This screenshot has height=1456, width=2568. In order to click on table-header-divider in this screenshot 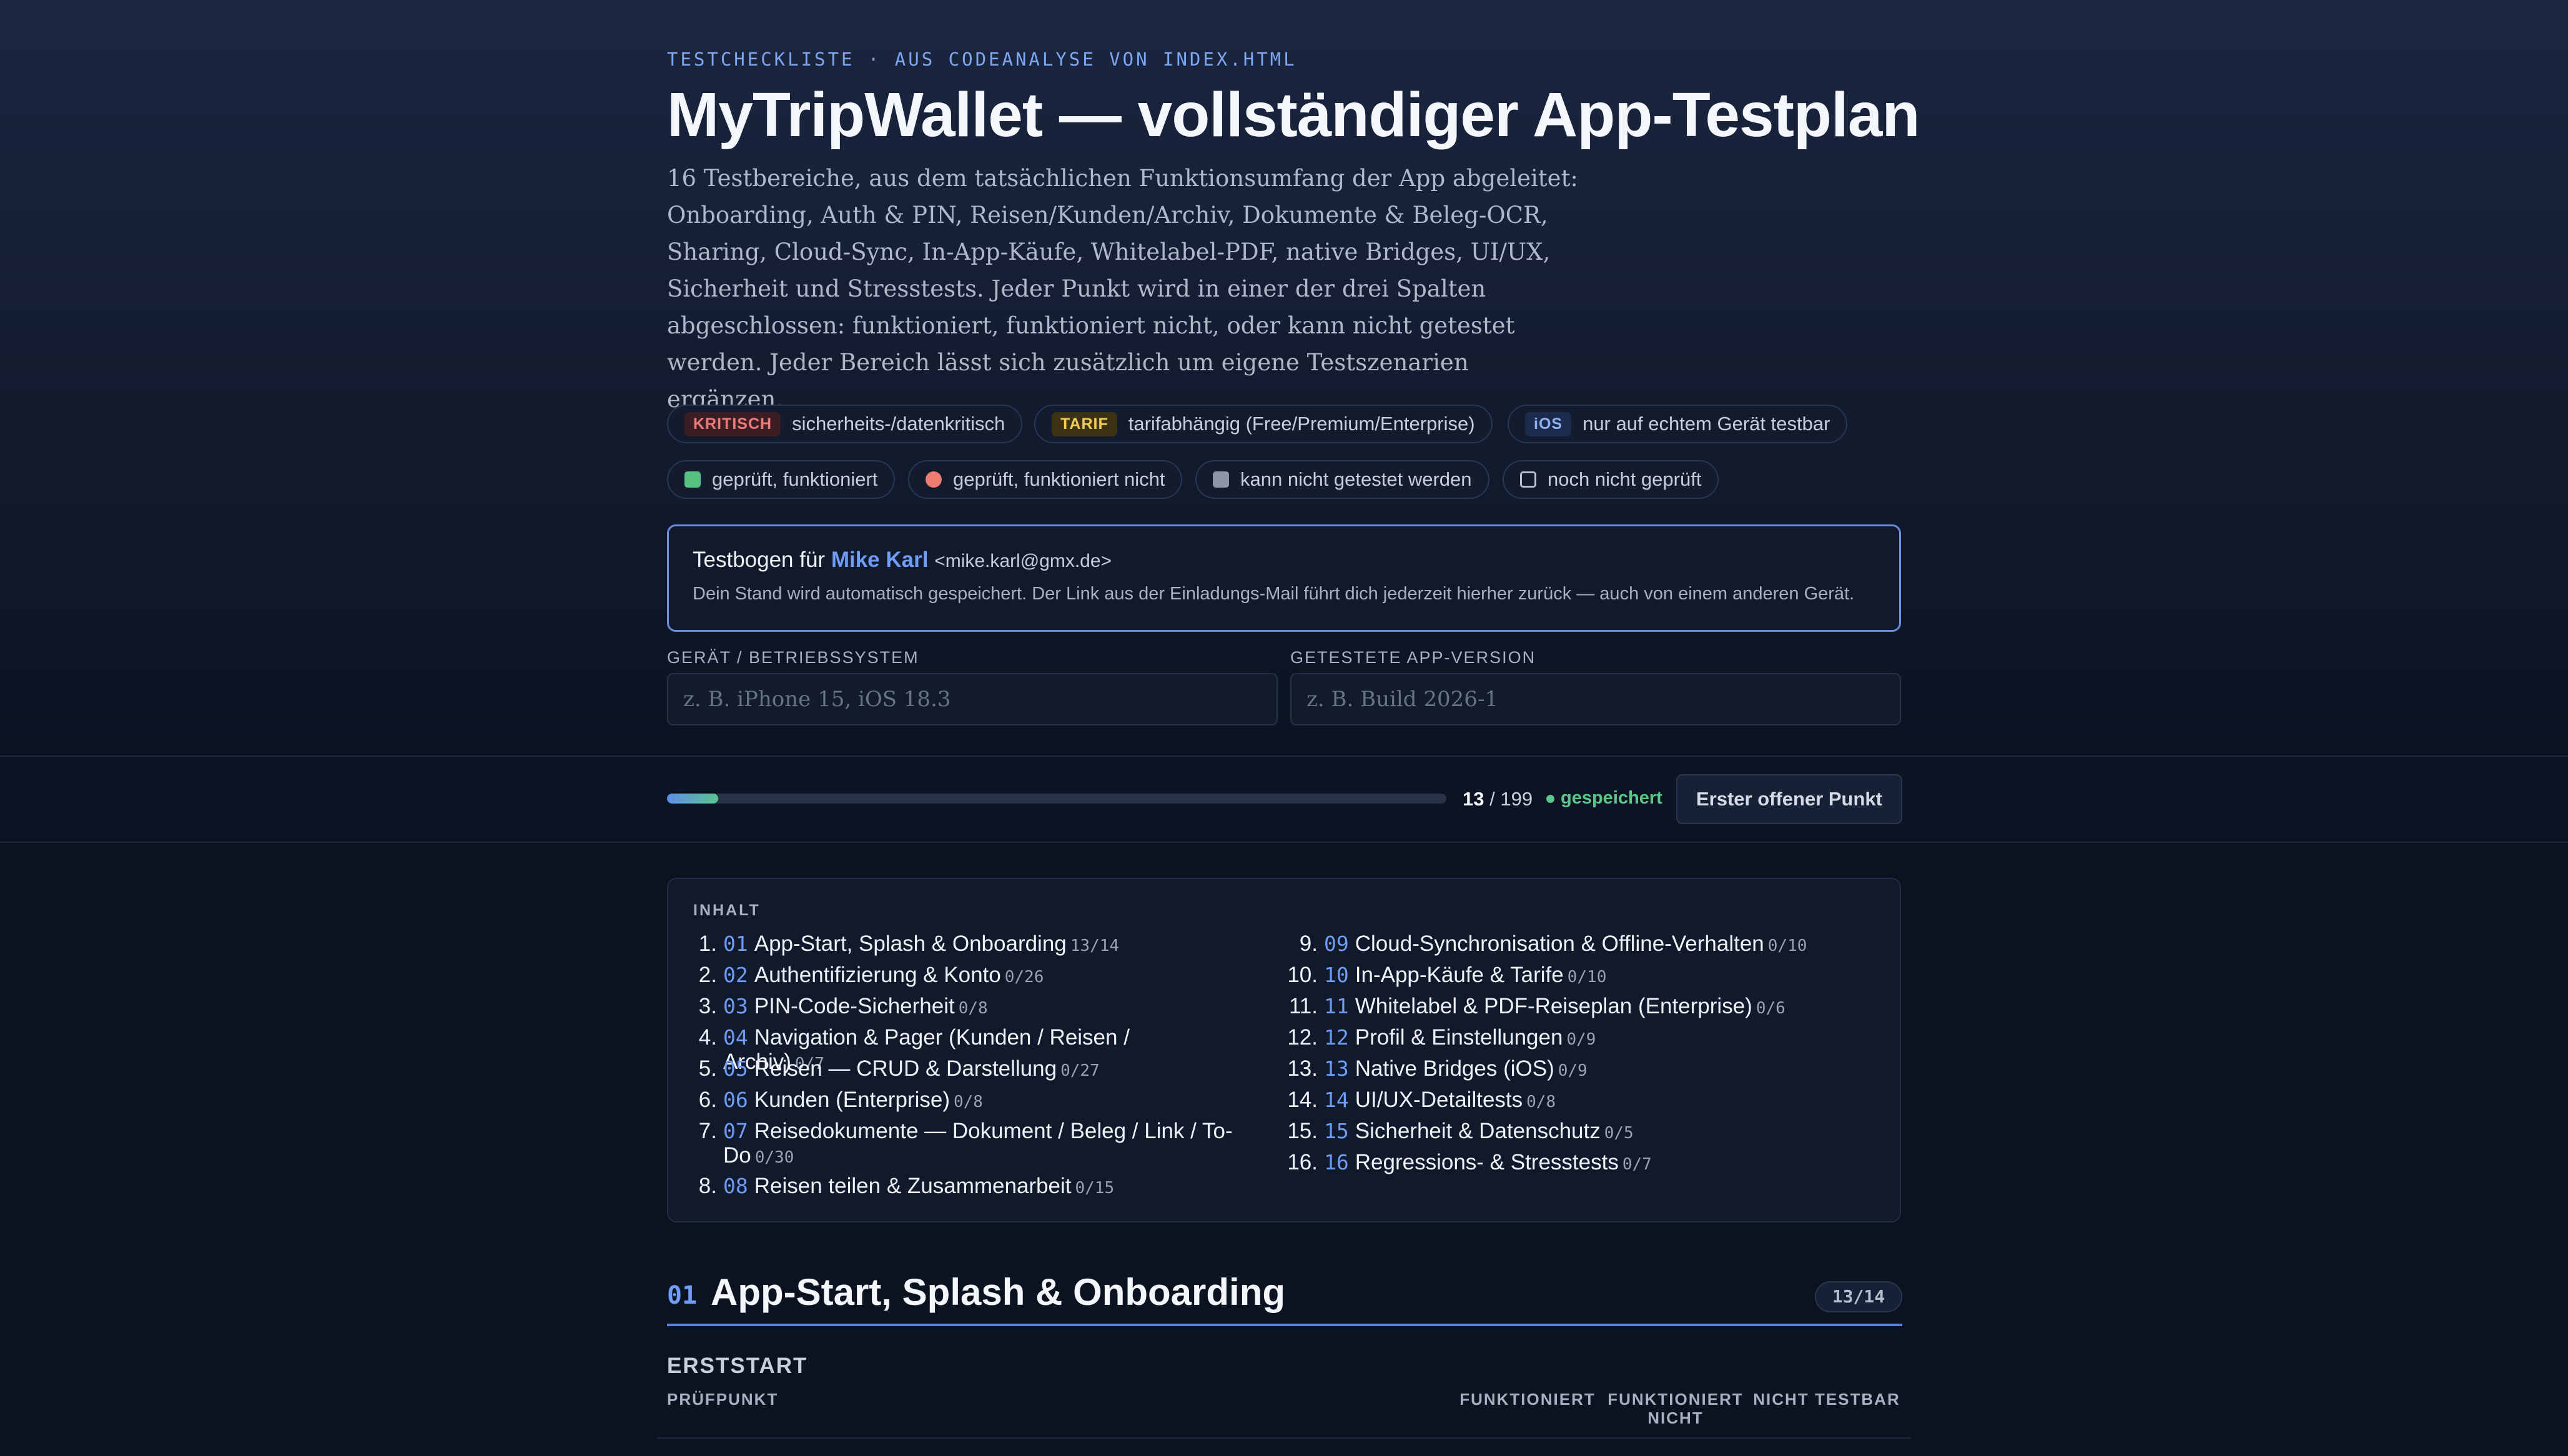, I will do `click(1284, 1438)`.